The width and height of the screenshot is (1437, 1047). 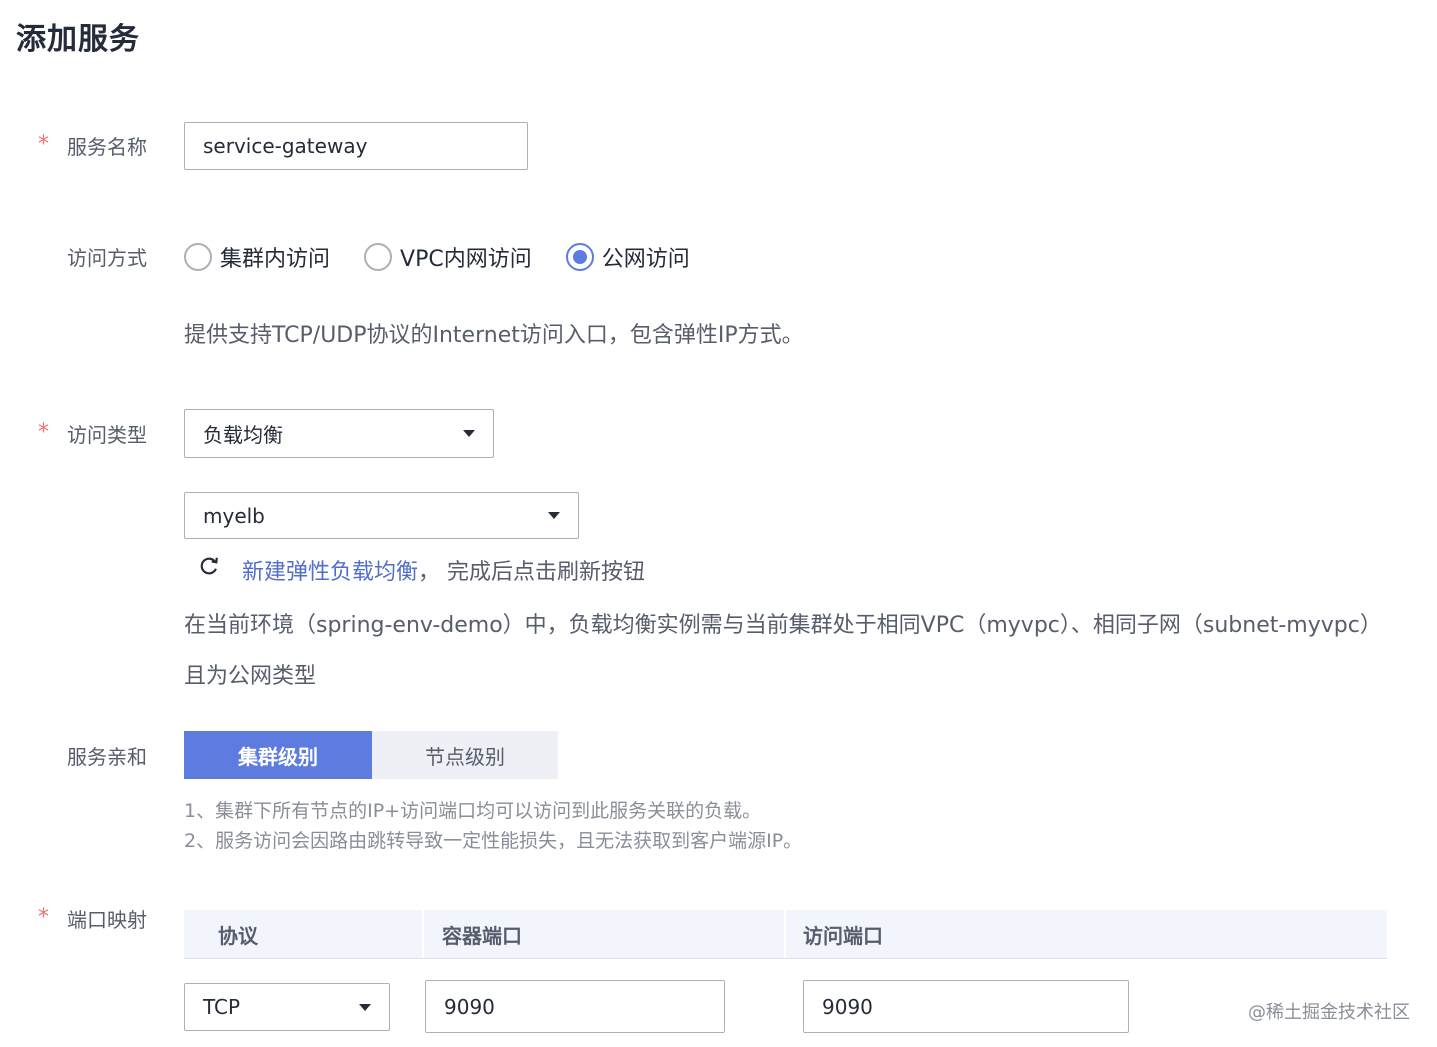 What do you see at coordinates (243, 435) in the screenshot?
I see `access-type-value: 负载均衡` at bounding box center [243, 435].